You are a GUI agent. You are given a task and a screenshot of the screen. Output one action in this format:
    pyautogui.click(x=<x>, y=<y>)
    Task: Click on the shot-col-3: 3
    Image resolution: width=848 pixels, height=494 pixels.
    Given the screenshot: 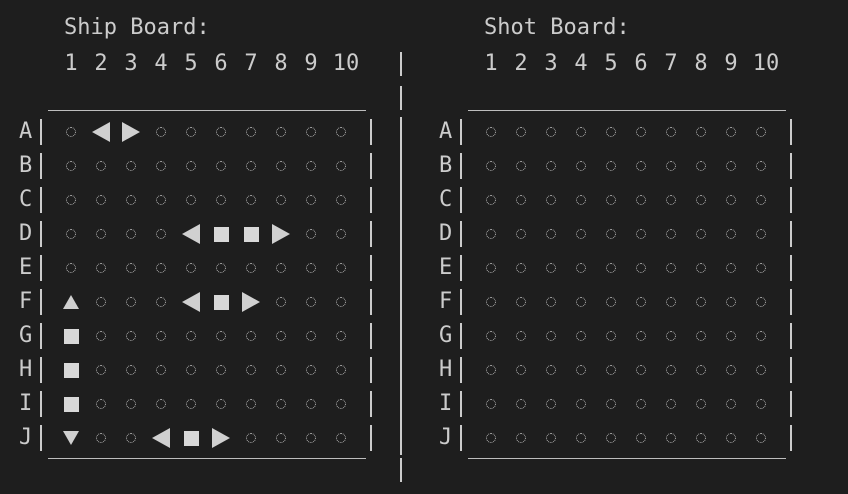 What is the action you would take?
    pyautogui.click(x=551, y=63)
    